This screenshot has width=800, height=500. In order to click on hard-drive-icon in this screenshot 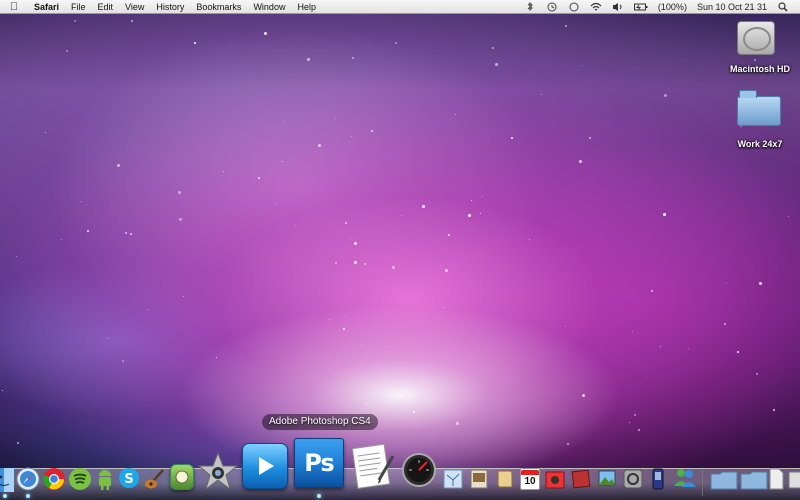, I will do `click(760, 41)`.